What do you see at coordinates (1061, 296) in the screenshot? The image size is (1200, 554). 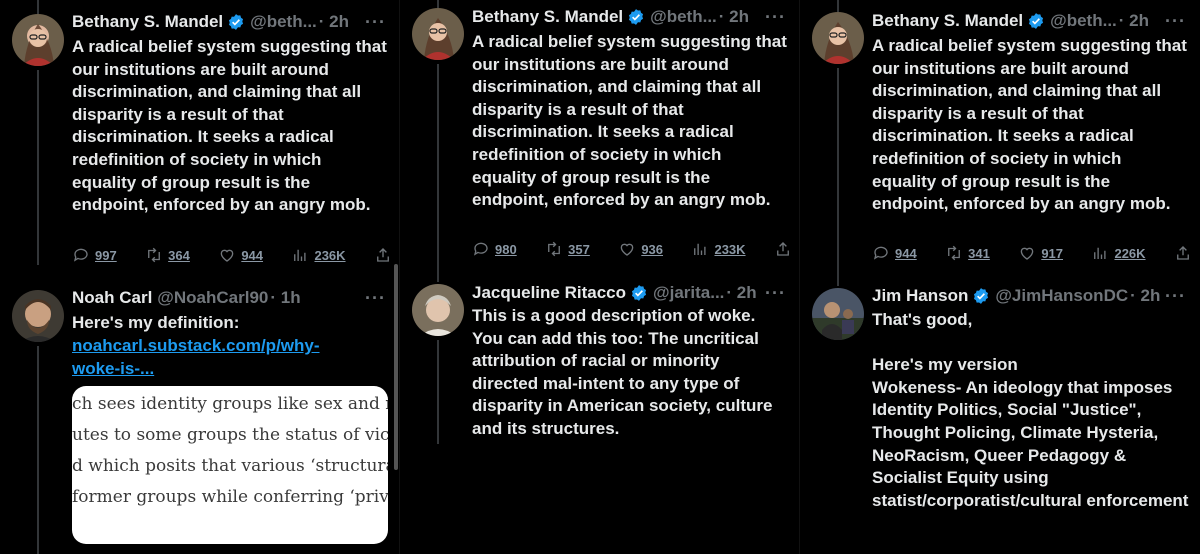 I see `author-handle: @JimHansonDC` at bounding box center [1061, 296].